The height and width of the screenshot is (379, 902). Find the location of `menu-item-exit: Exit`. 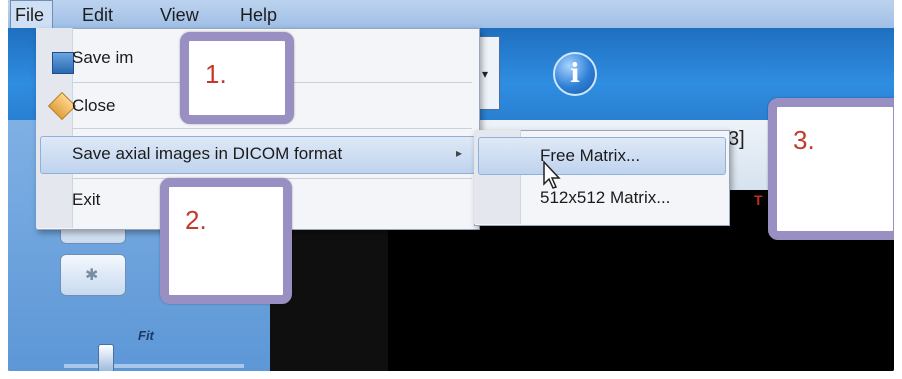

menu-item-exit: Exit is located at coordinates (86, 200).